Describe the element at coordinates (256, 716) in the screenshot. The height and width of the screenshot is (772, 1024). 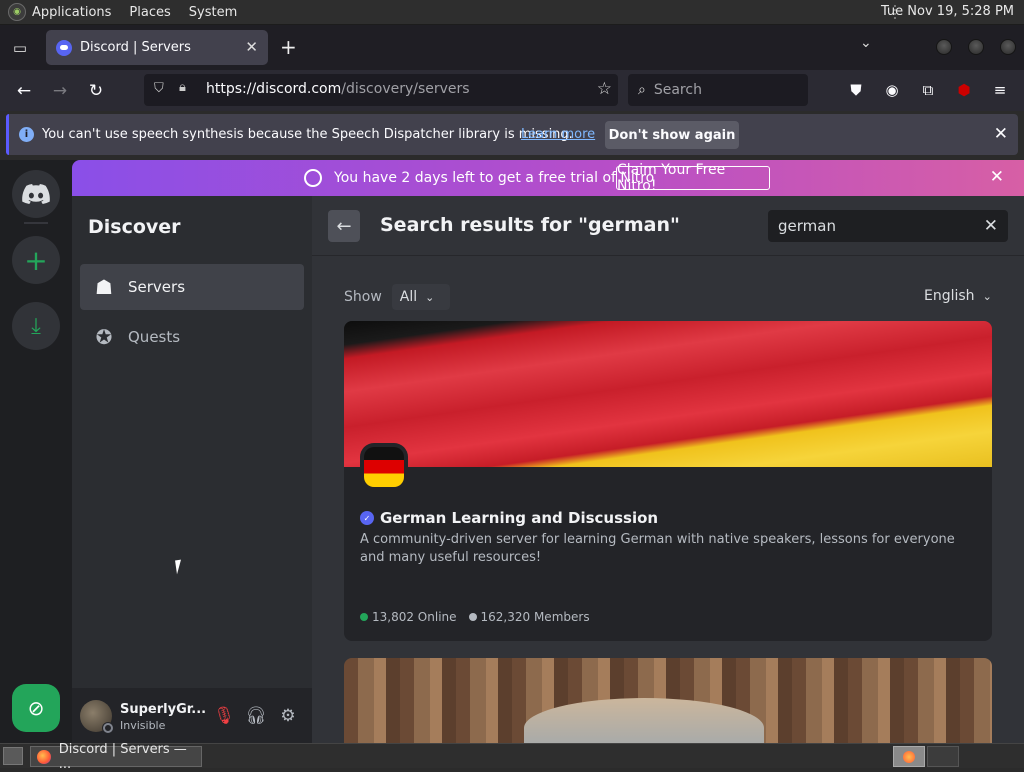
I see `headphones-icon: 🎧︎` at that location.